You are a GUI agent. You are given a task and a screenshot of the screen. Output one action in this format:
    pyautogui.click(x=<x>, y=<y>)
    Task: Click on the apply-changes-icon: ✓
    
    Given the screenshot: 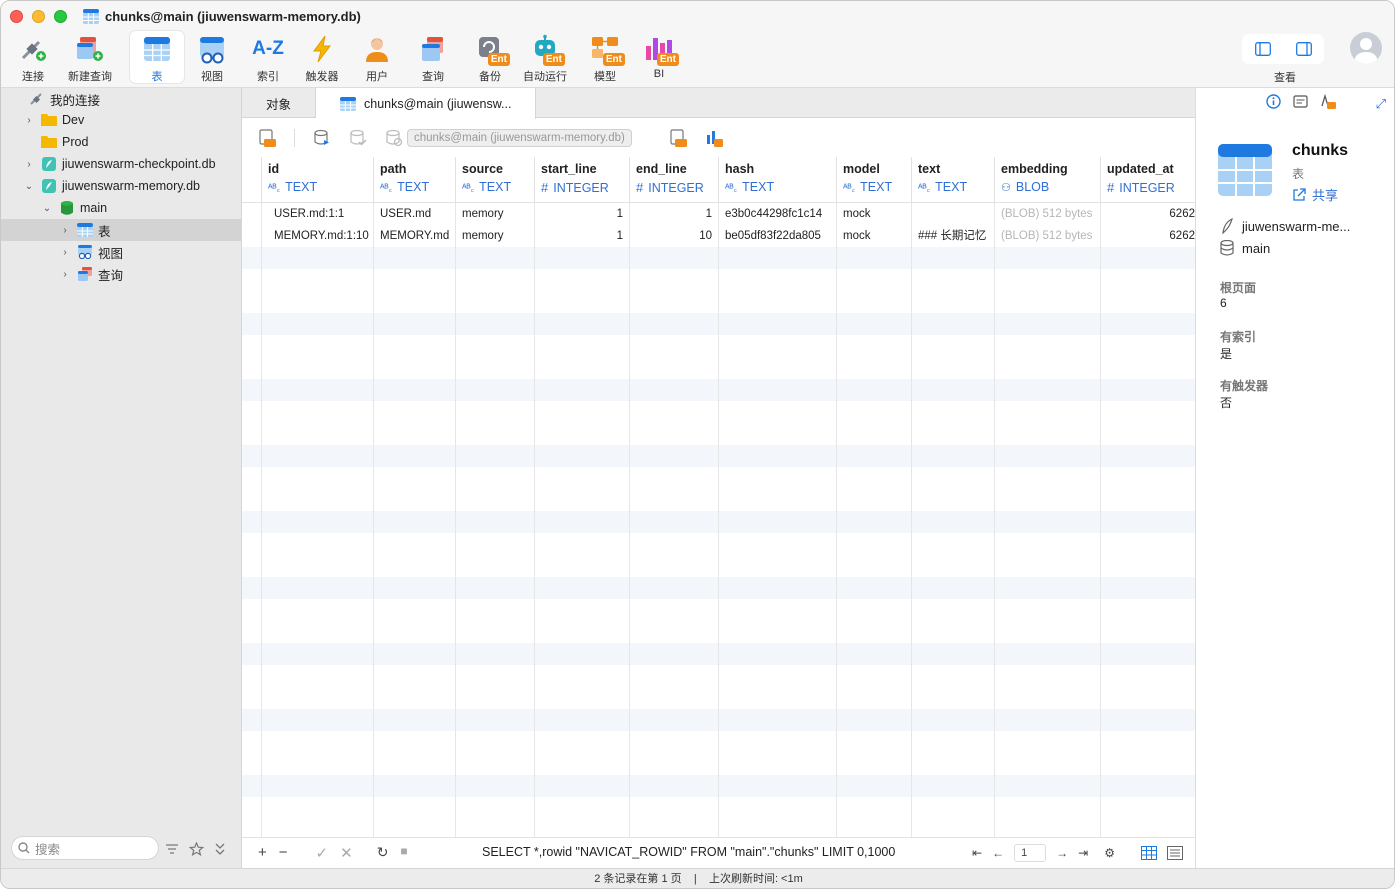 What is the action you would take?
    pyautogui.click(x=322, y=853)
    